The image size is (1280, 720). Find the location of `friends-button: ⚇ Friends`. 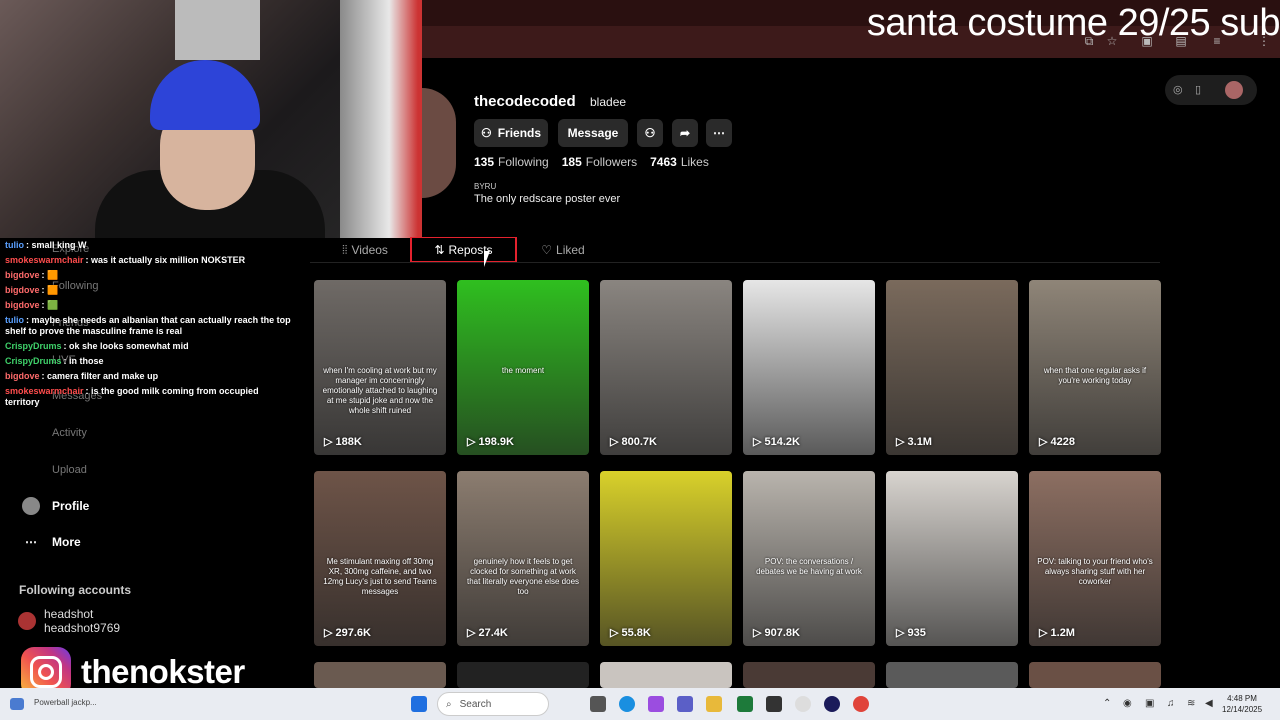

friends-button: ⚇ Friends is located at coordinates (511, 133).